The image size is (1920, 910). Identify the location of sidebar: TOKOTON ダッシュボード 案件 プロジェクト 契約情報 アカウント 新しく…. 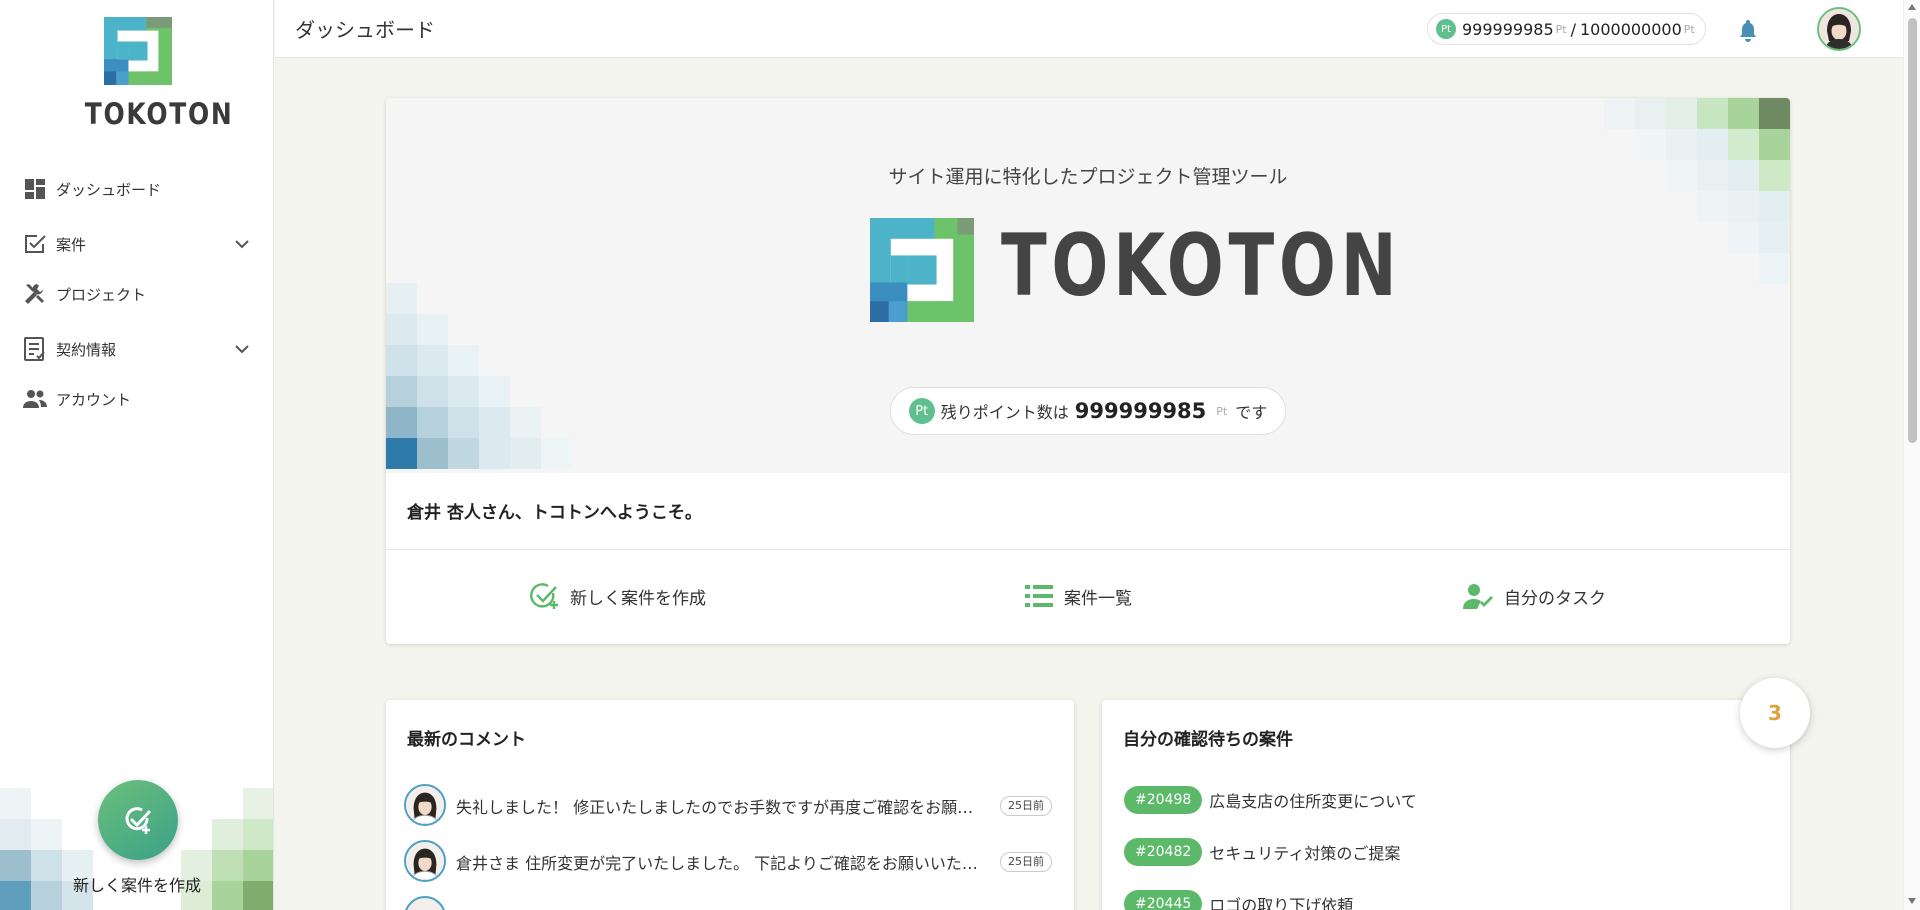
(137, 455).